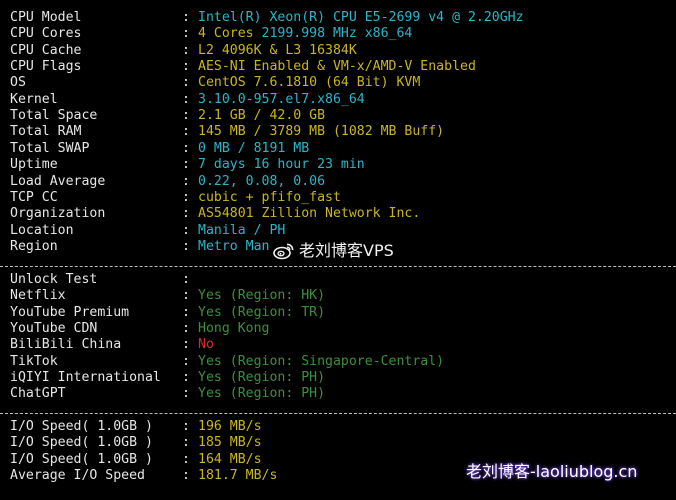  Describe the element at coordinates (18, 83) in the screenshot. I see `info-label: OS` at that location.